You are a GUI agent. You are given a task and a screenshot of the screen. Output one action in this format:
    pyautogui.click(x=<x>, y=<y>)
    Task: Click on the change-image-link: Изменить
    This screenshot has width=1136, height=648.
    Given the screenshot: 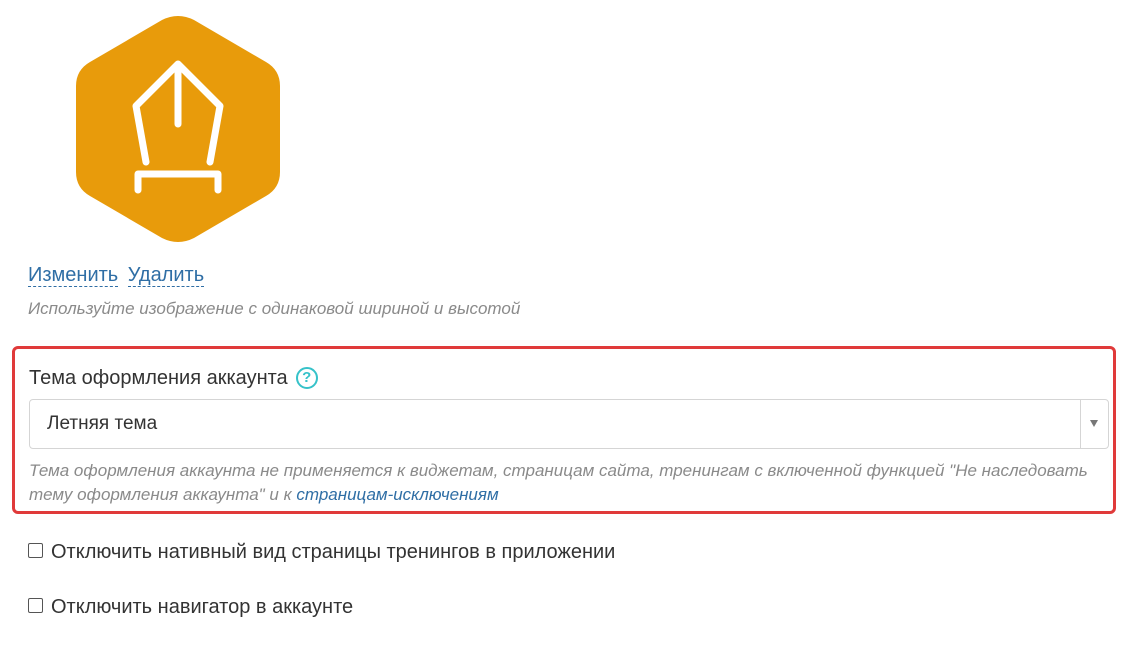 What is the action you would take?
    pyautogui.click(x=73, y=275)
    